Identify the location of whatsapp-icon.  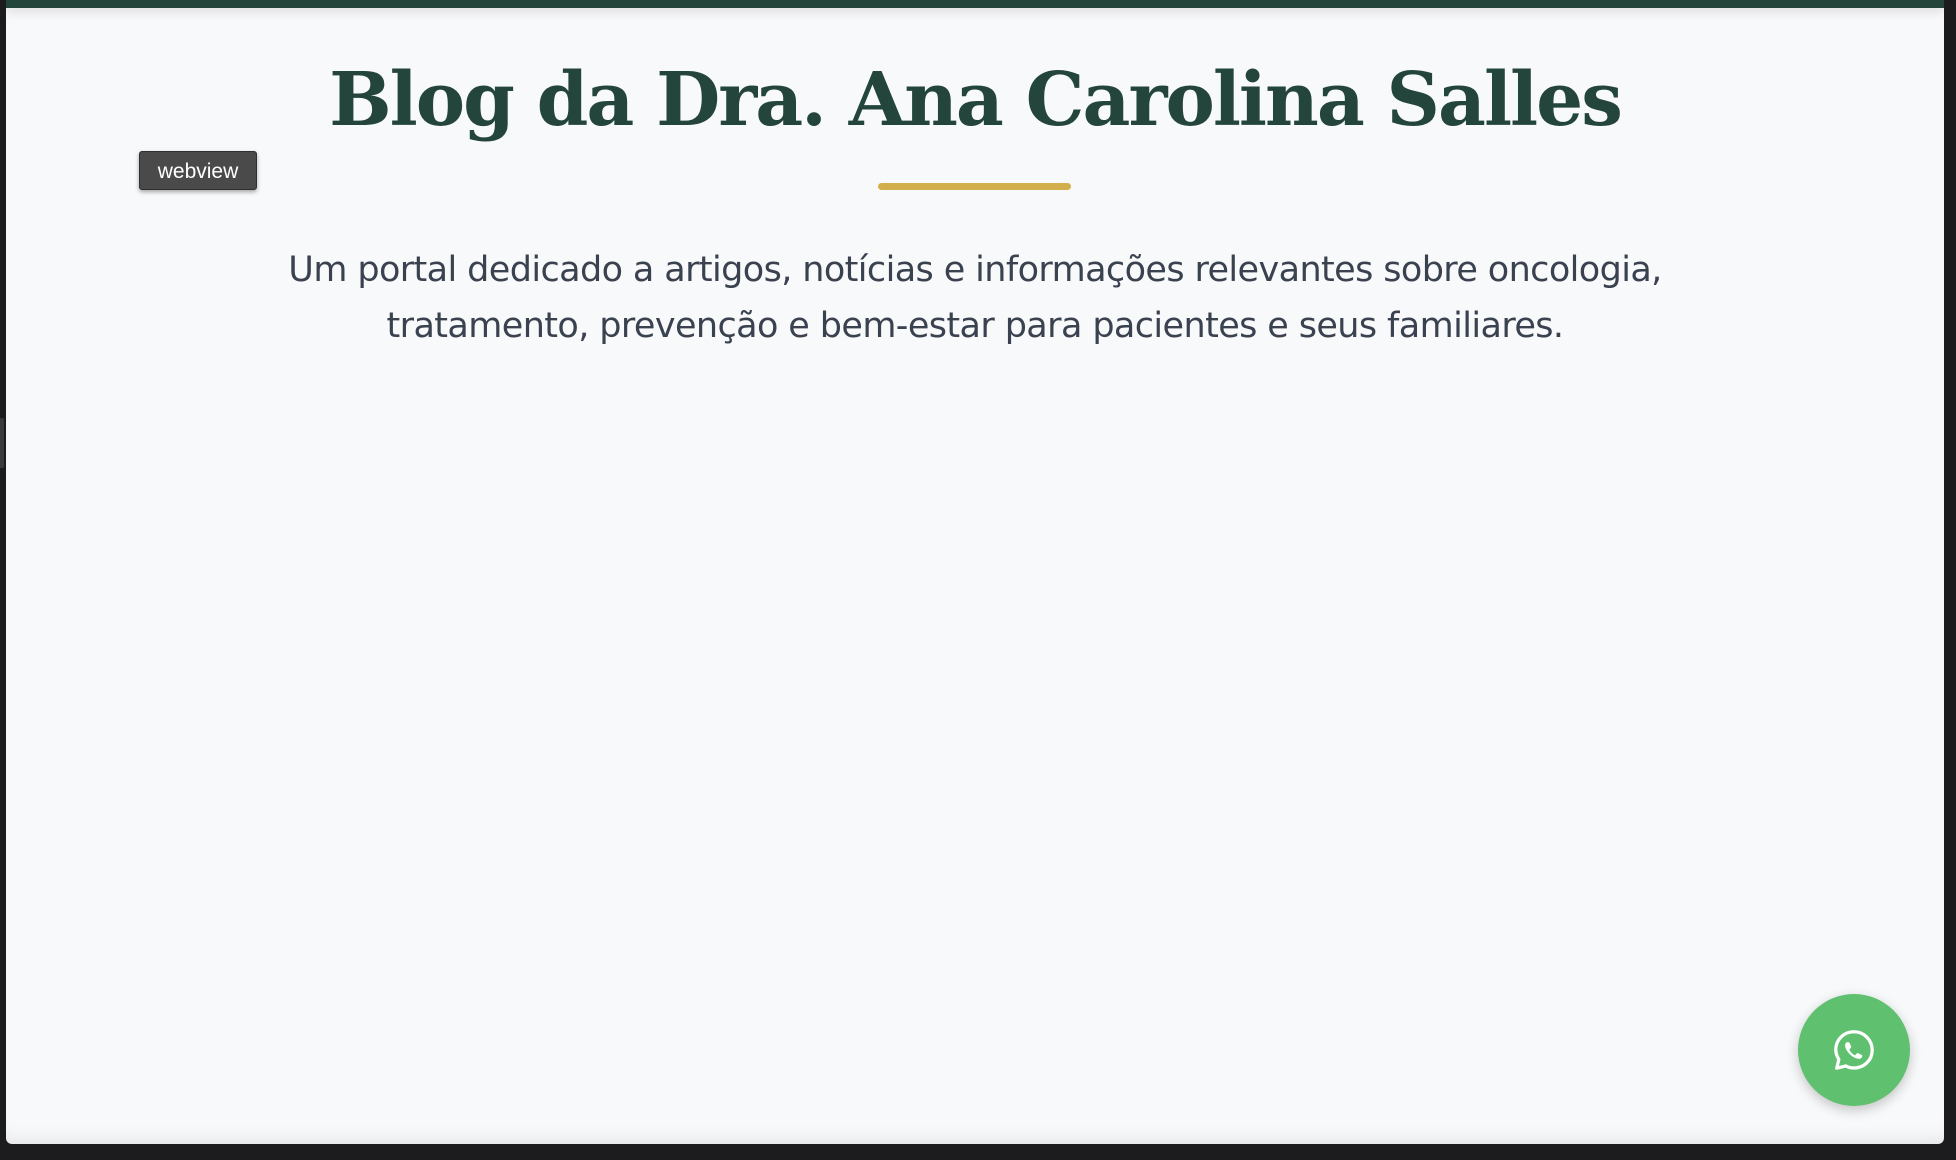
(1854, 1050).